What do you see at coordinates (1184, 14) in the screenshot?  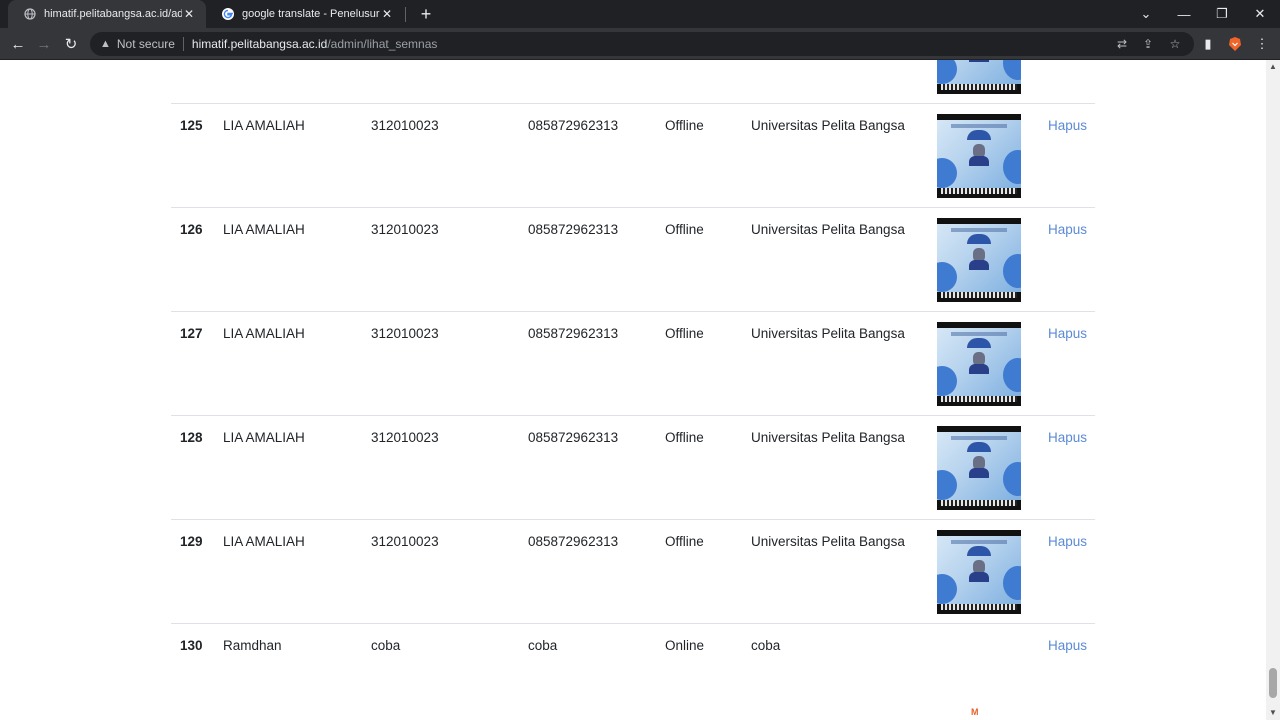 I see `minimize-button: —` at bounding box center [1184, 14].